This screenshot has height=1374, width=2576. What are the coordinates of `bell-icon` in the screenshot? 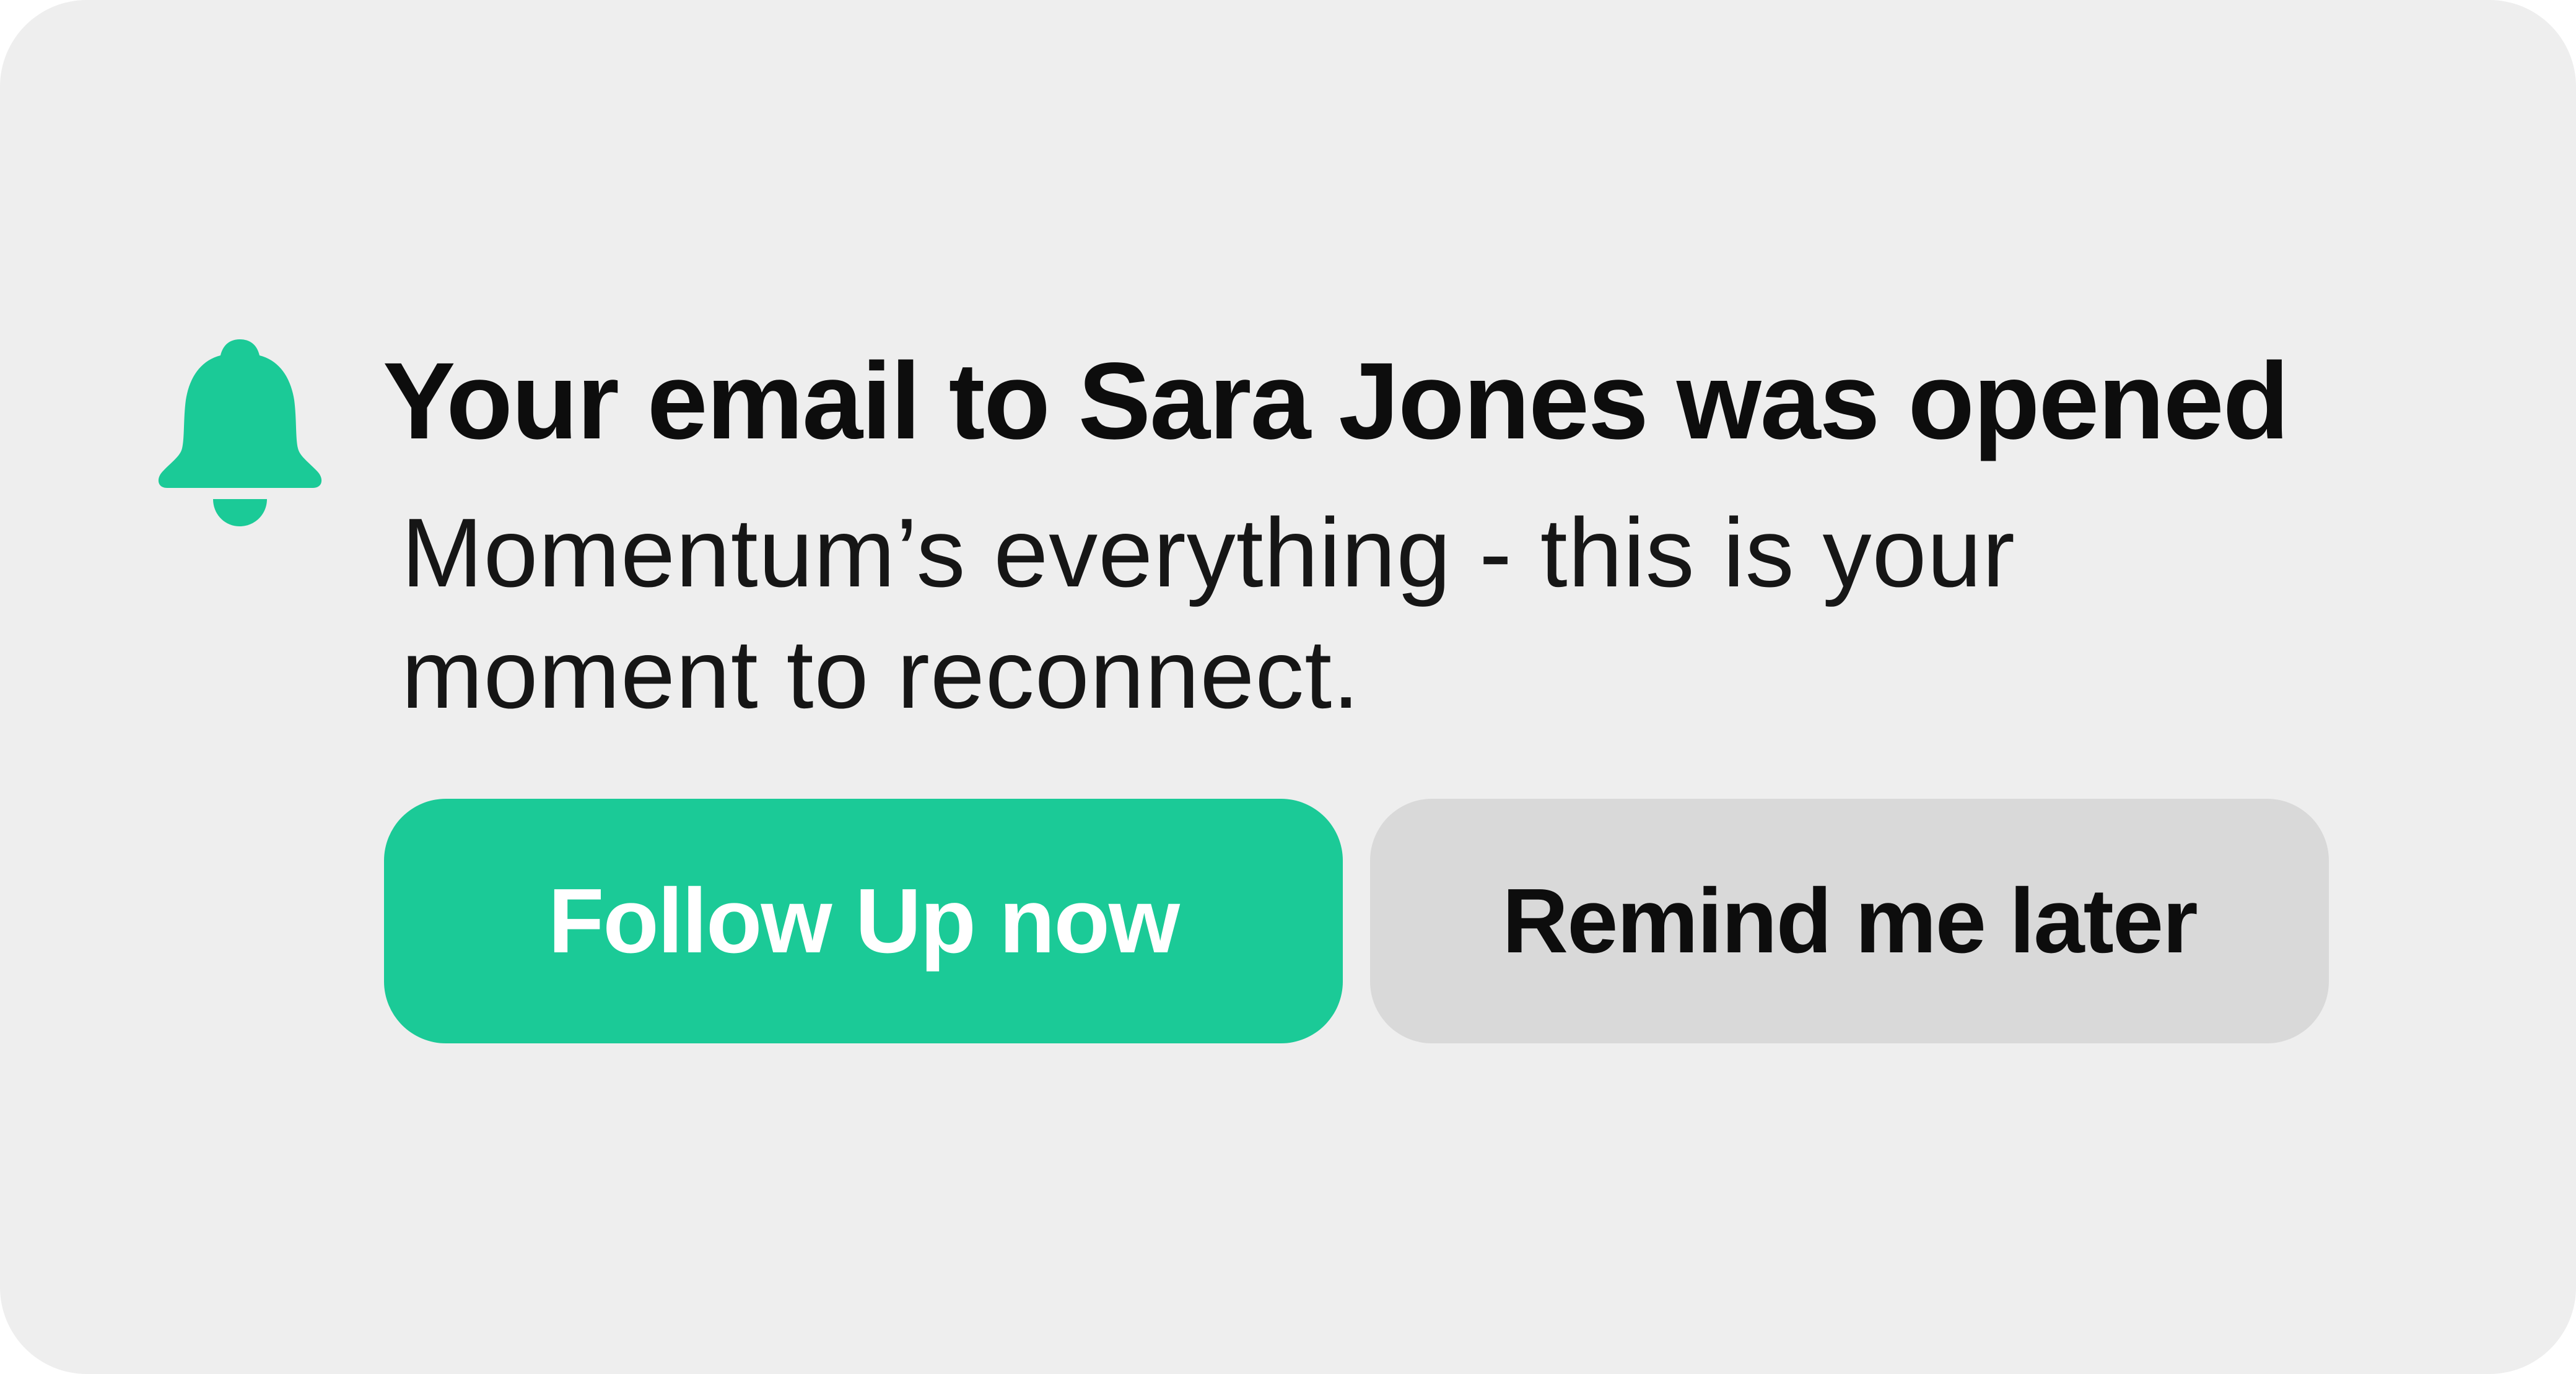 It's located at (240, 433).